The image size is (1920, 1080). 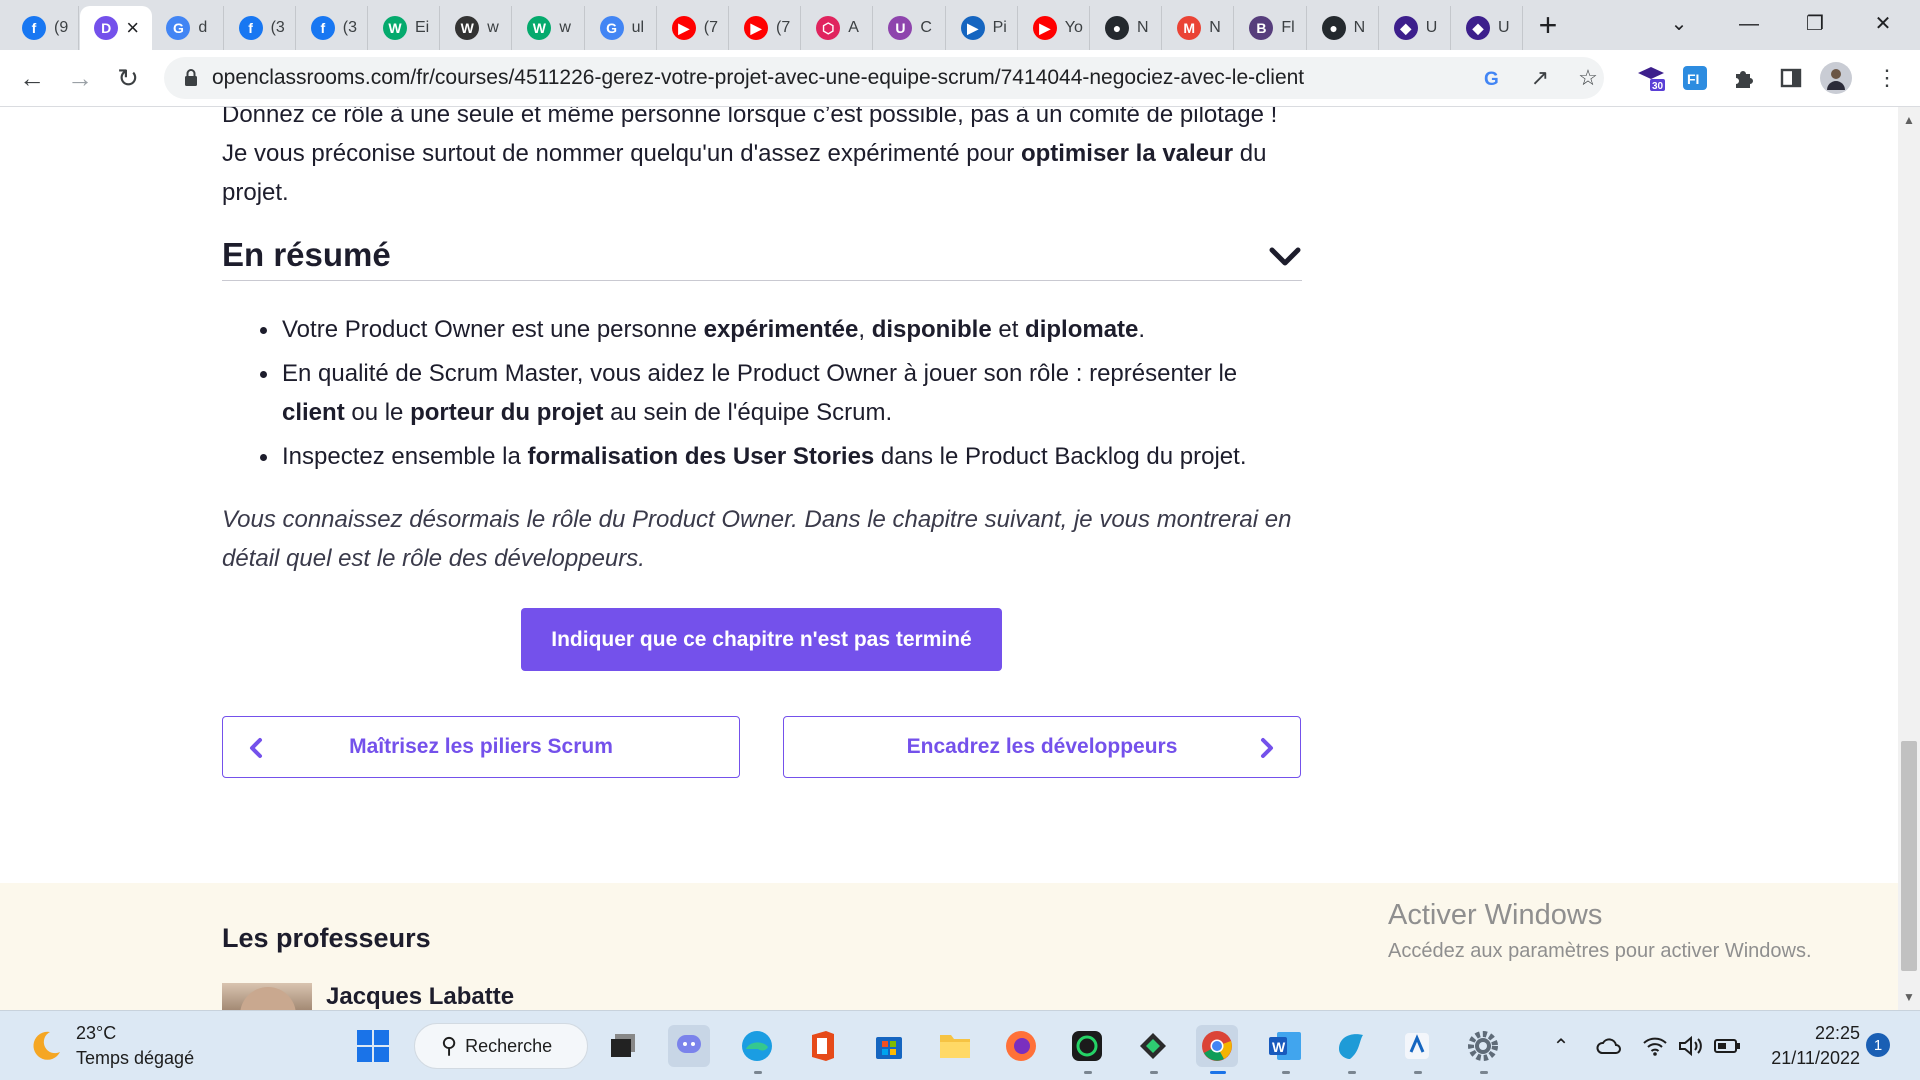 I want to click on profile-avatar, so click(x=1836, y=78).